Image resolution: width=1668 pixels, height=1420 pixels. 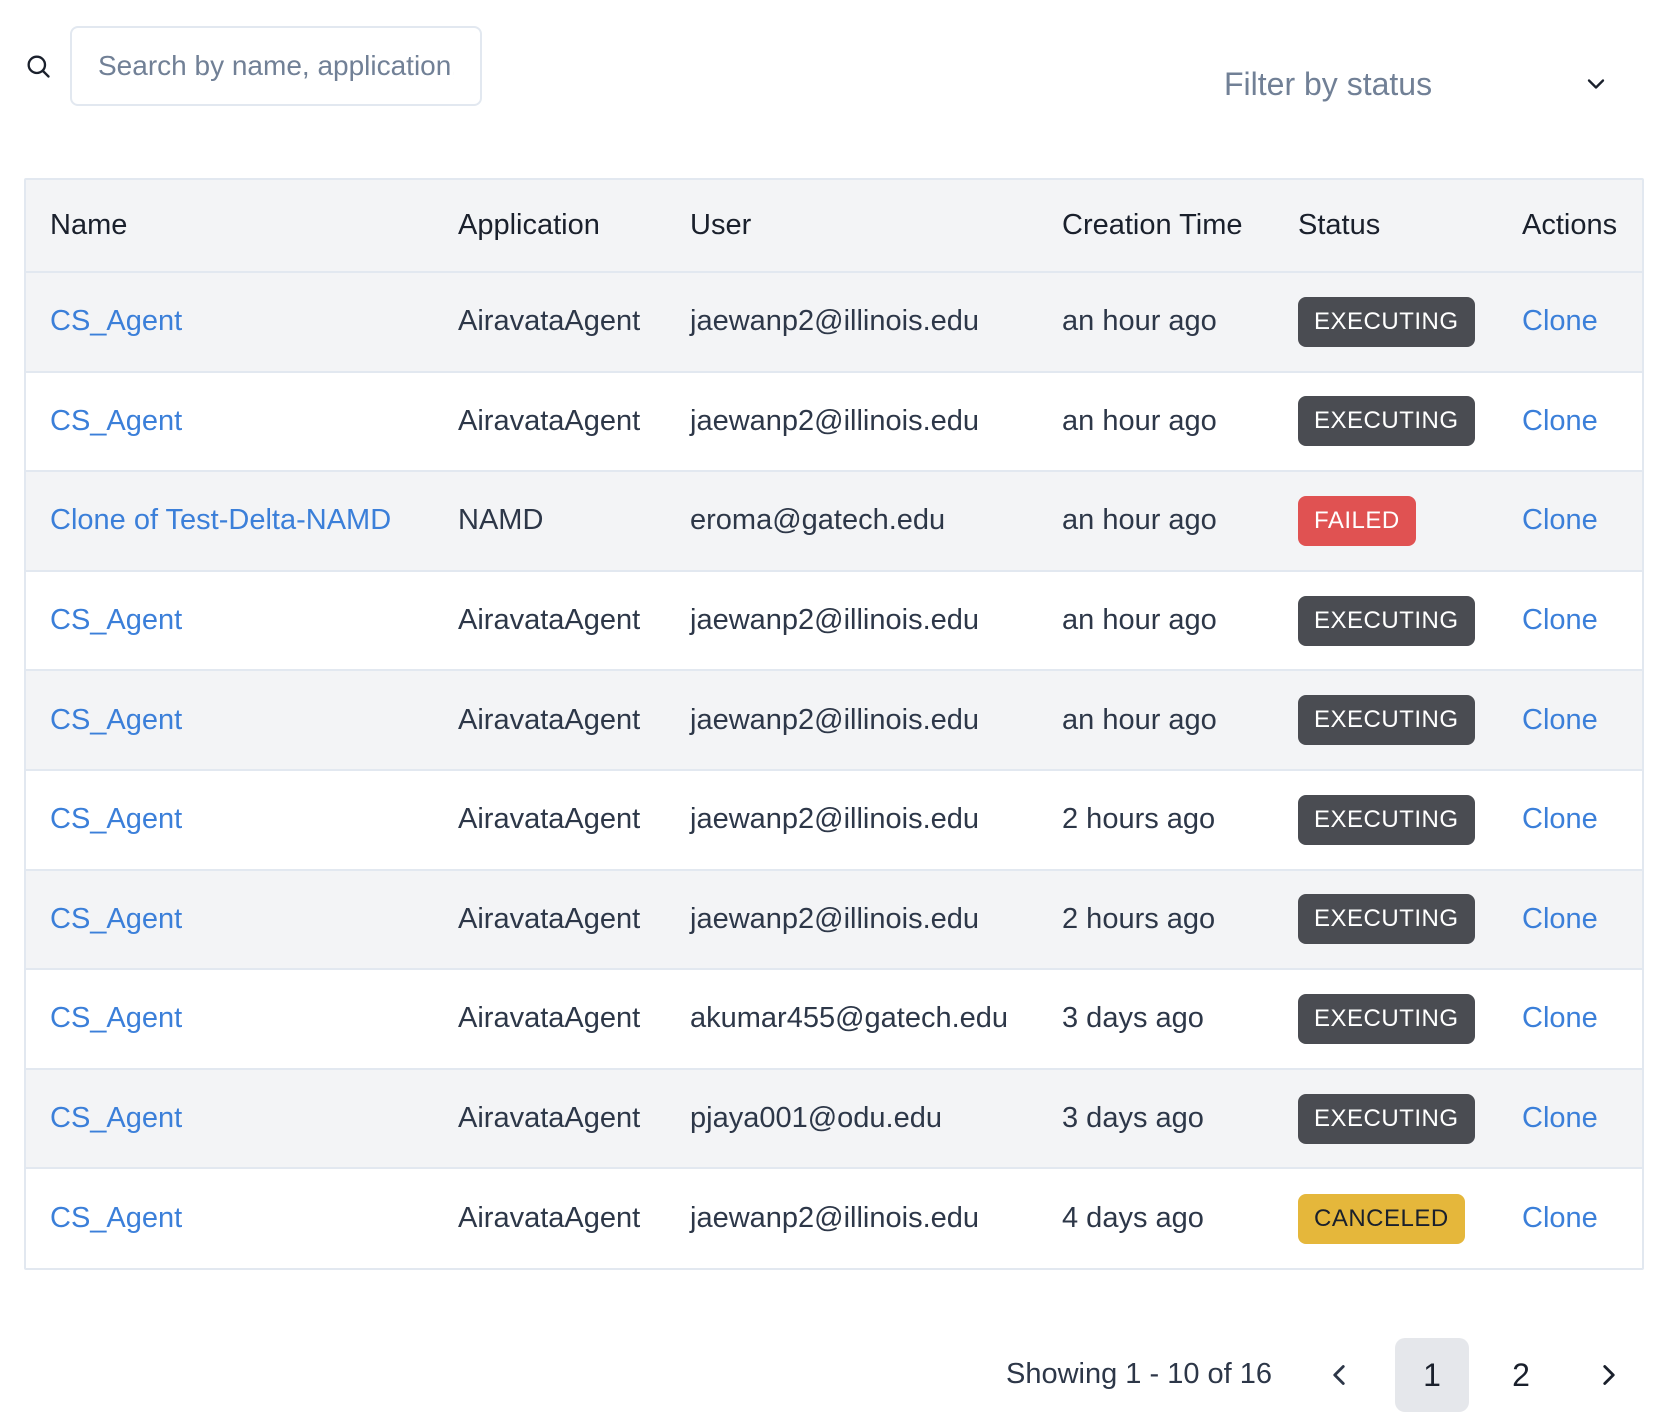 I want to click on column-header-user: User, so click(x=852, y=226).